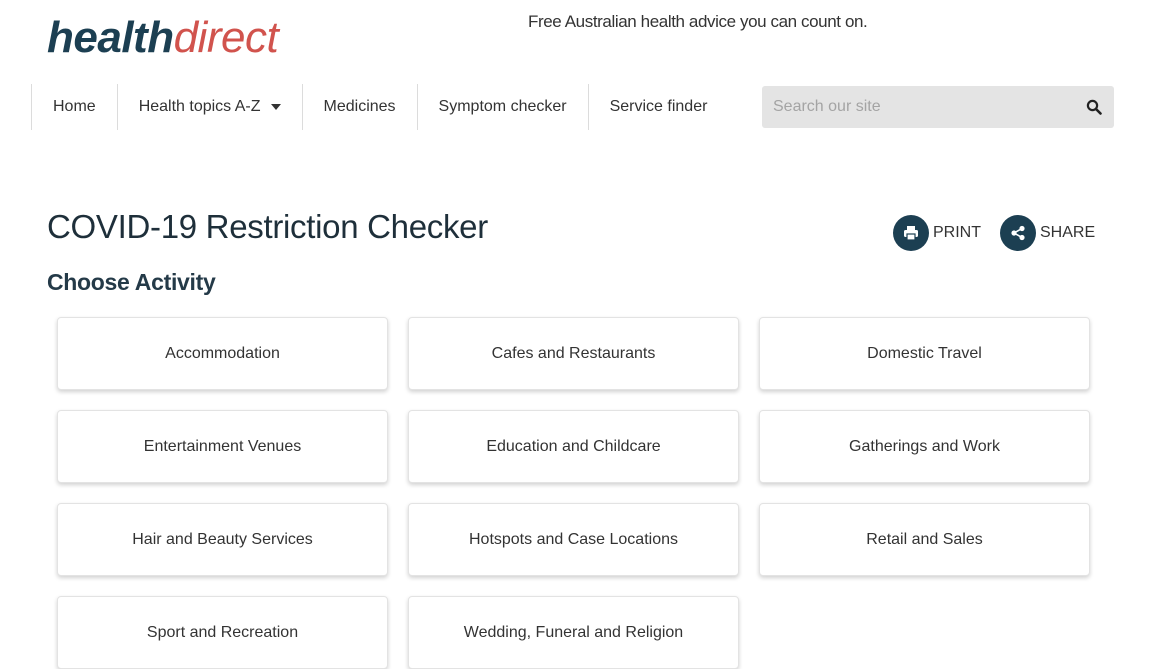 This screenshot has height=669, width=1159. I want to click on activity-card-sport-recreation: Sport and Recreation, so click(222, 632).